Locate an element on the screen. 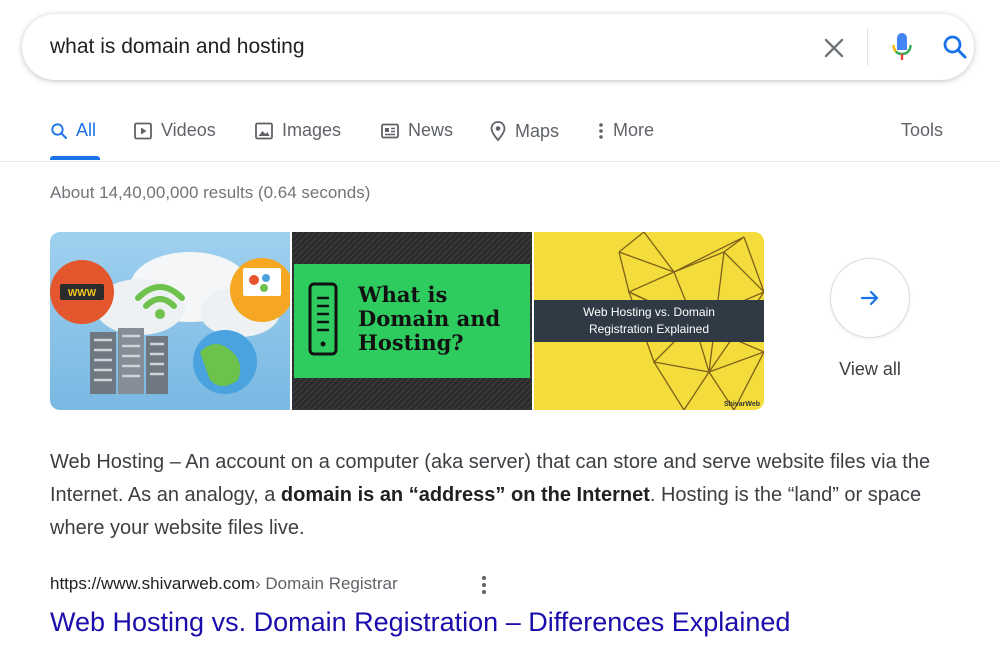 The height and width of the screenshot is (656, 1000). microphone-icon is located at coordinates (902, 46).